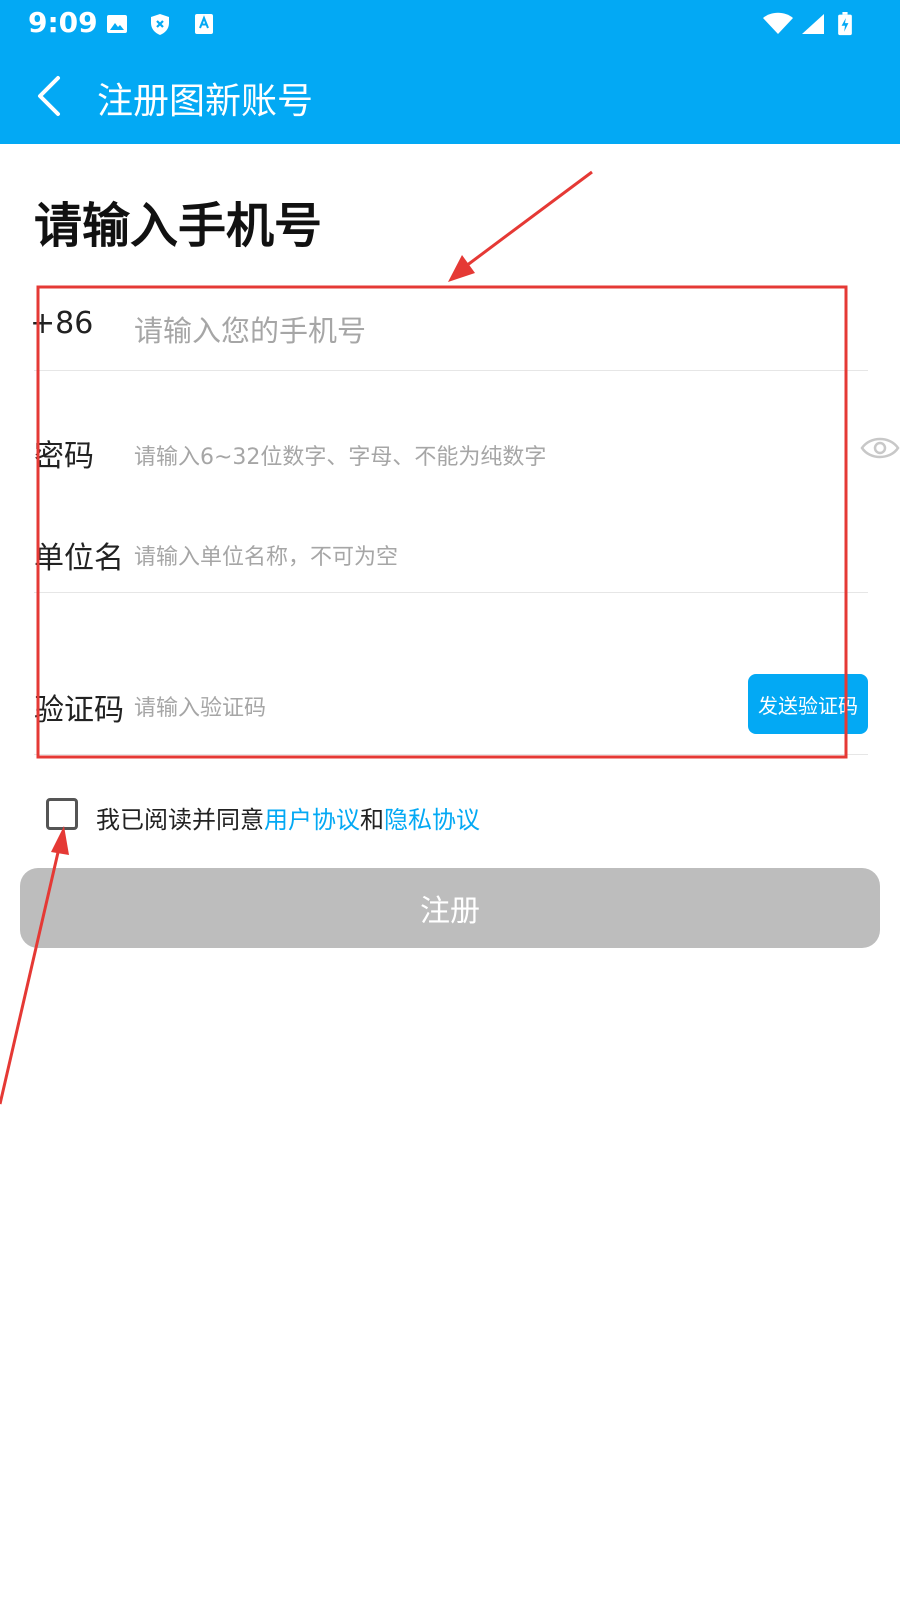 The height and width of the screenshot is (1600, 900). I want to click on eye-icon, so click(880, 448).